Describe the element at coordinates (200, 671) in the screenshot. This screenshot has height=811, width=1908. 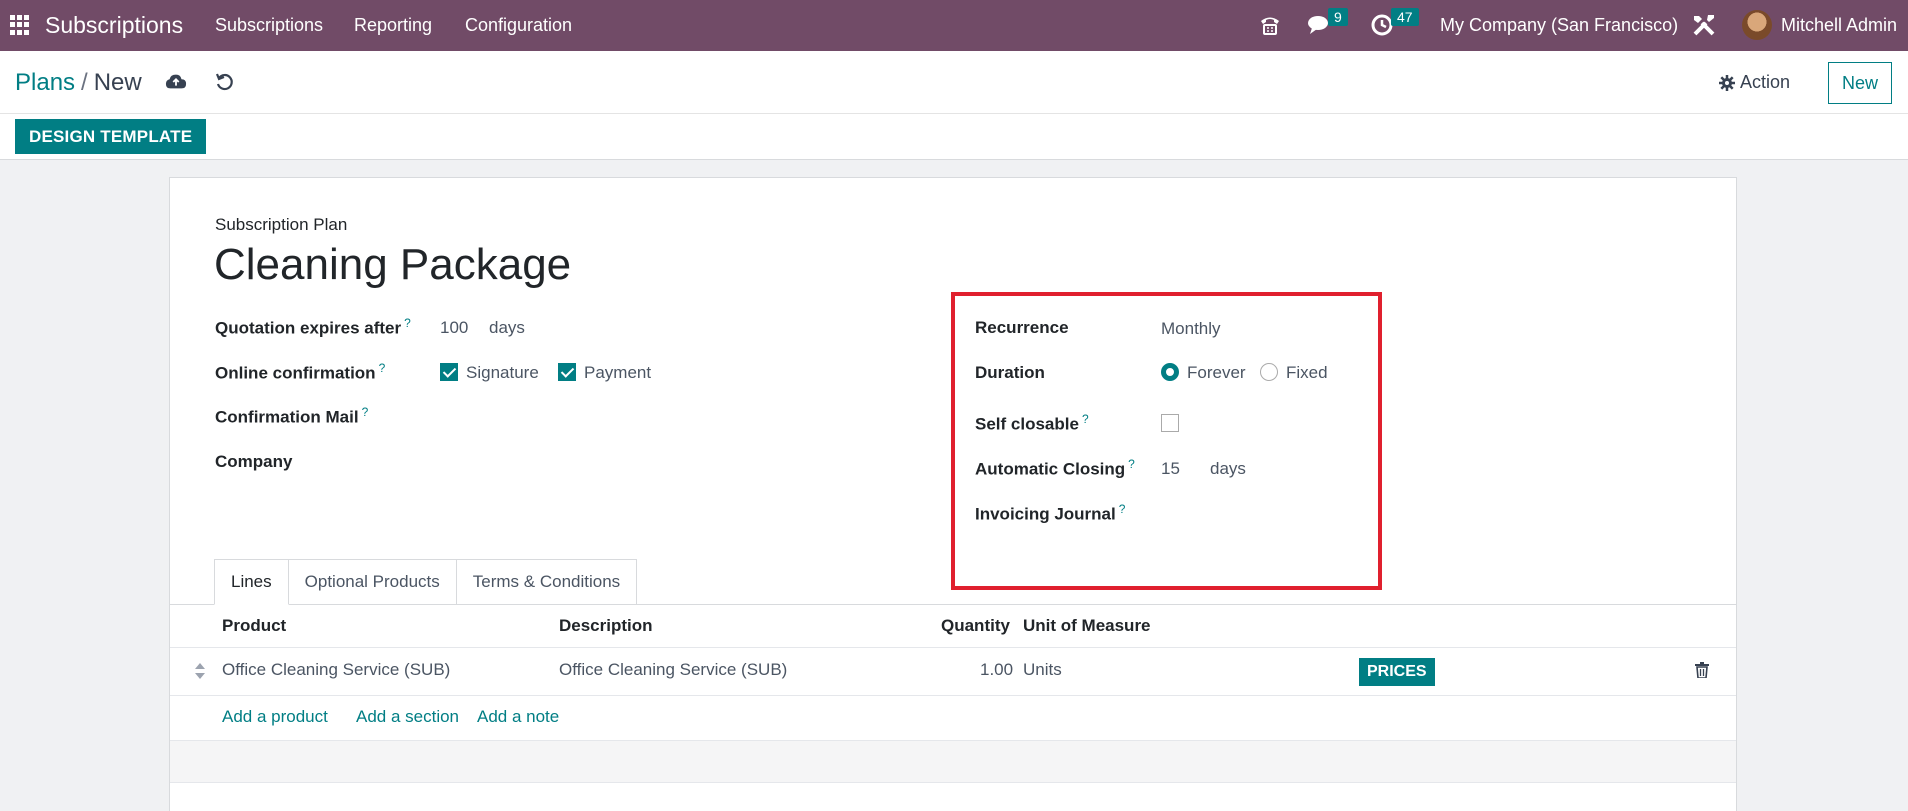
I see `drag-handle-icon` at that location.